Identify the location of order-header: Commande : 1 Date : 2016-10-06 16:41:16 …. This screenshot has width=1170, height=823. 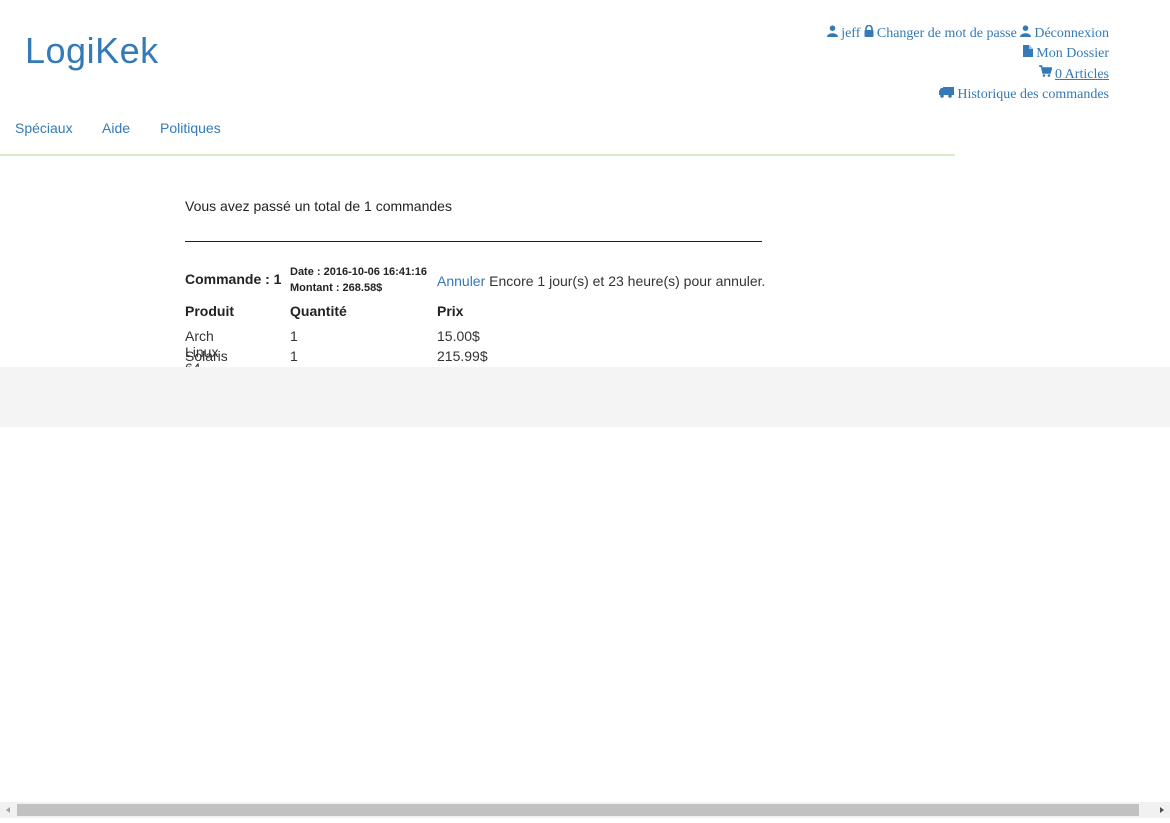
(485, 279).